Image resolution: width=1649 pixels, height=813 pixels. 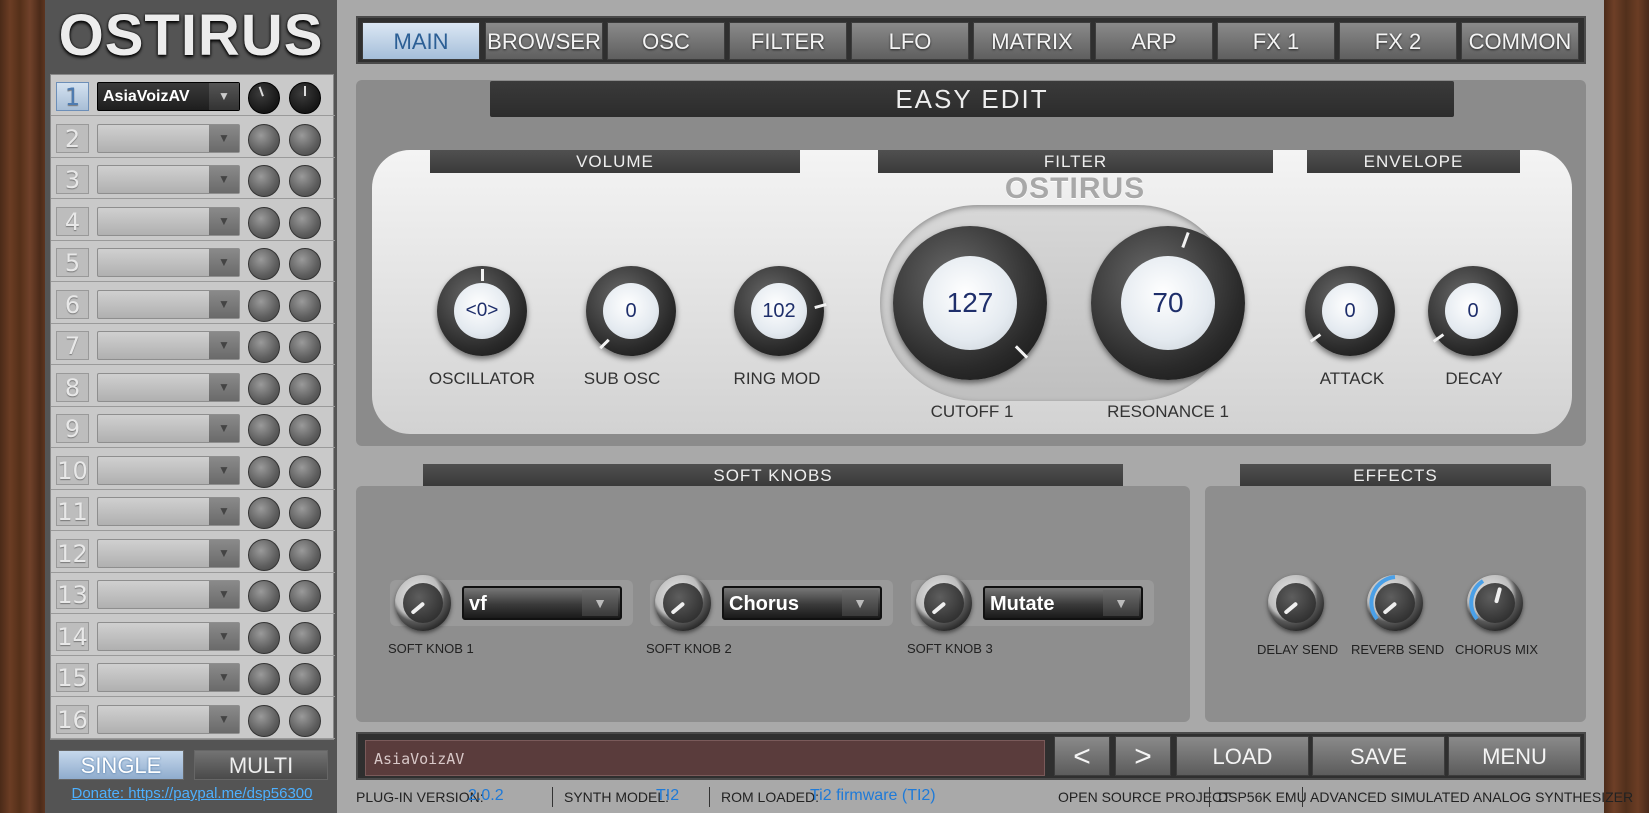 What do you see at coordinates (421, 41) in the screenshot?
I see `tab-main: MAIN` at bounding box center [421, 41].